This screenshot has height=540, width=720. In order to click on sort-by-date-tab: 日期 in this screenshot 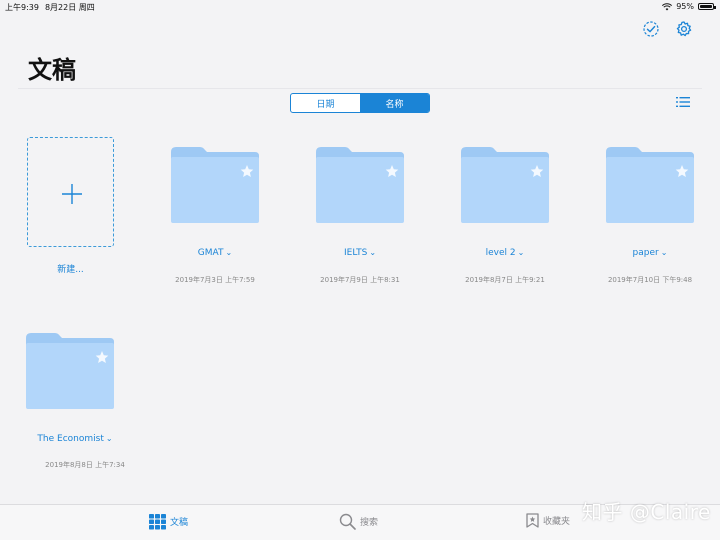, I will do `click(325, 103)`.